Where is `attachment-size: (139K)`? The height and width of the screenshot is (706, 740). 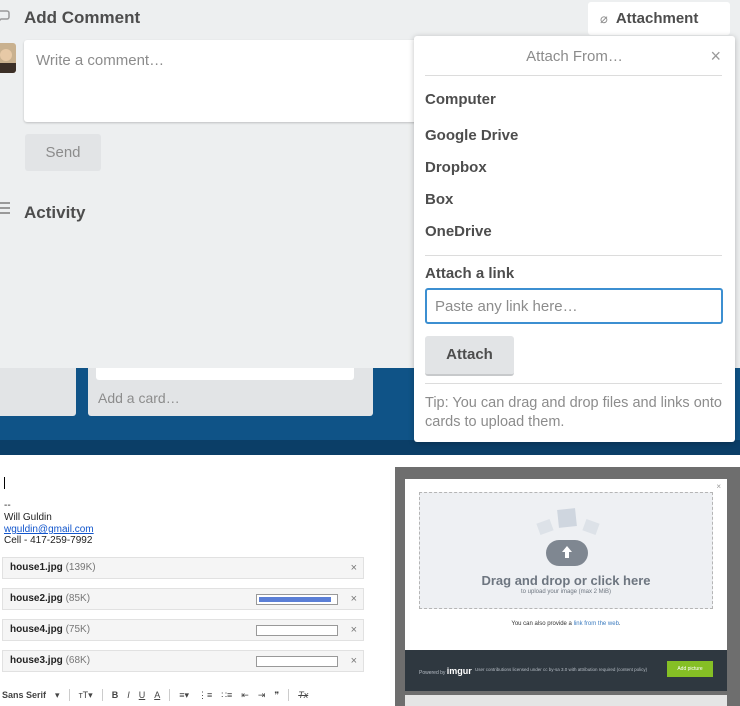
attachment-size: (139K) is located at coordinates (80, 567).